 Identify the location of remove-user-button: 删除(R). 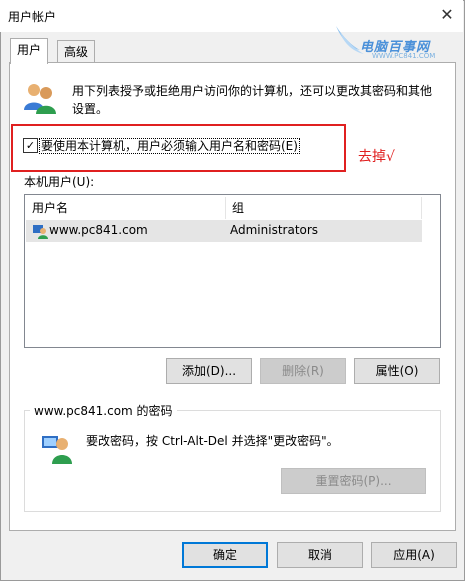
(303, 371).